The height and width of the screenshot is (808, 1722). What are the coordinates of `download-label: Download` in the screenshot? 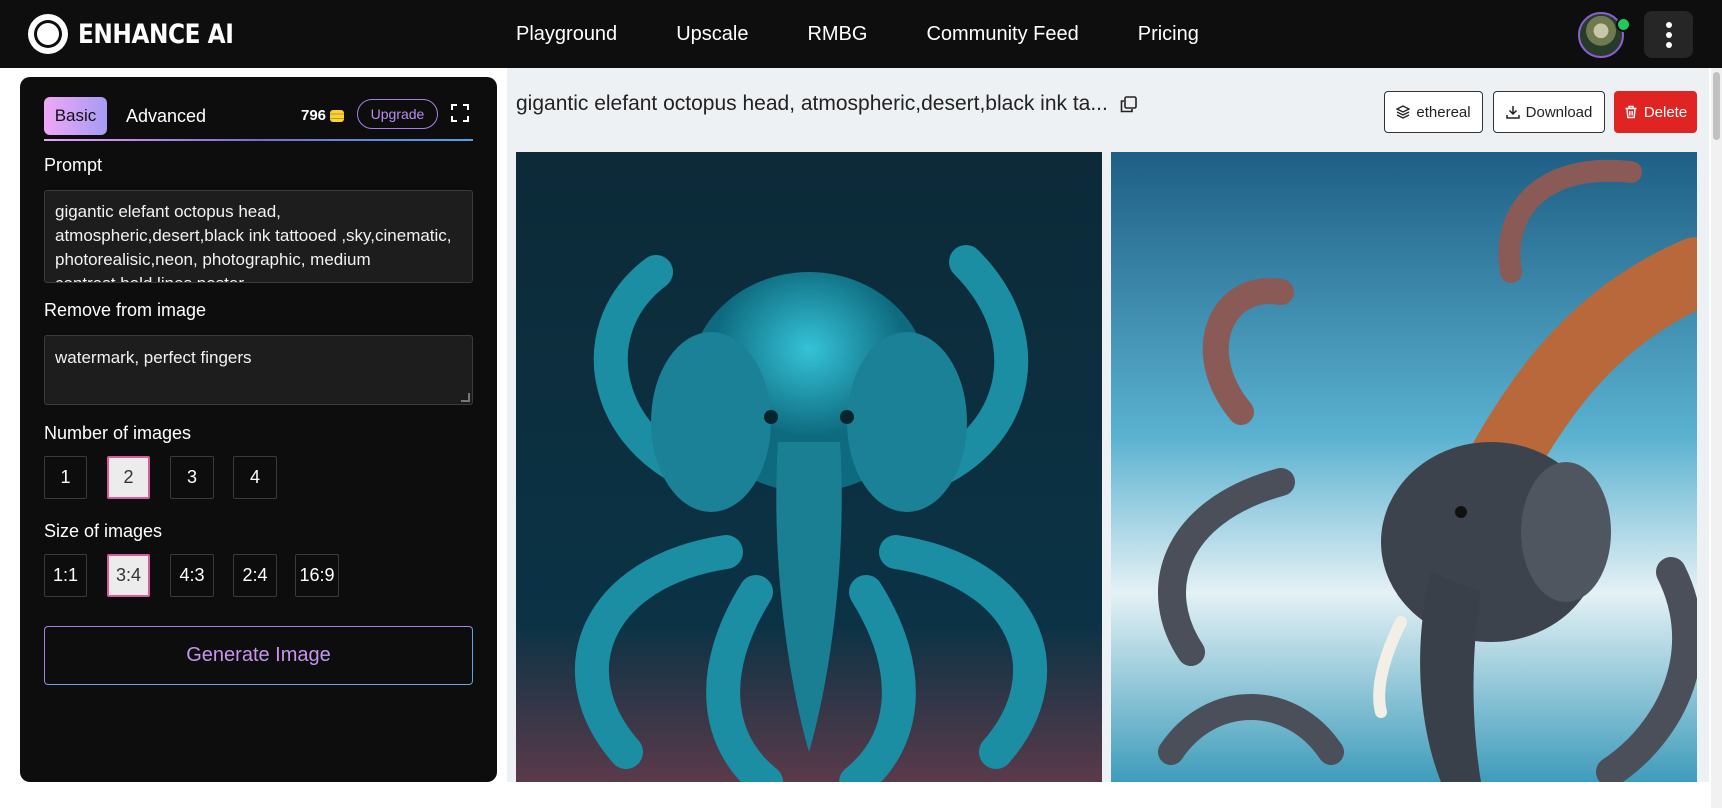 It's located at (1559, 112).